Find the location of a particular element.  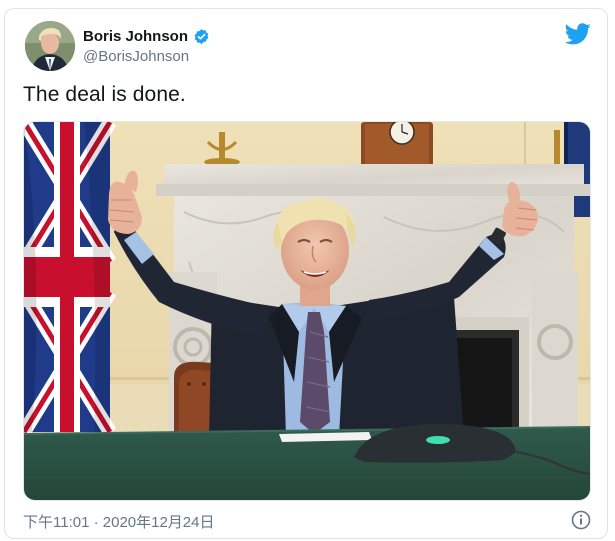

tweet-timestamp: 下午11:01 · 2020年12月24日 is located at coordinates (119, 521).